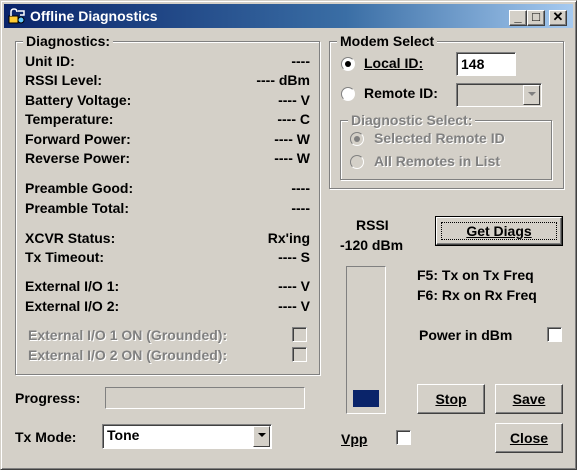 Image resolution: width=577 pixels, height=470 pixels. Describe the element at coordinates (292, 139) in the screenshot. I see `forward-power-value: ---- W` at that location.